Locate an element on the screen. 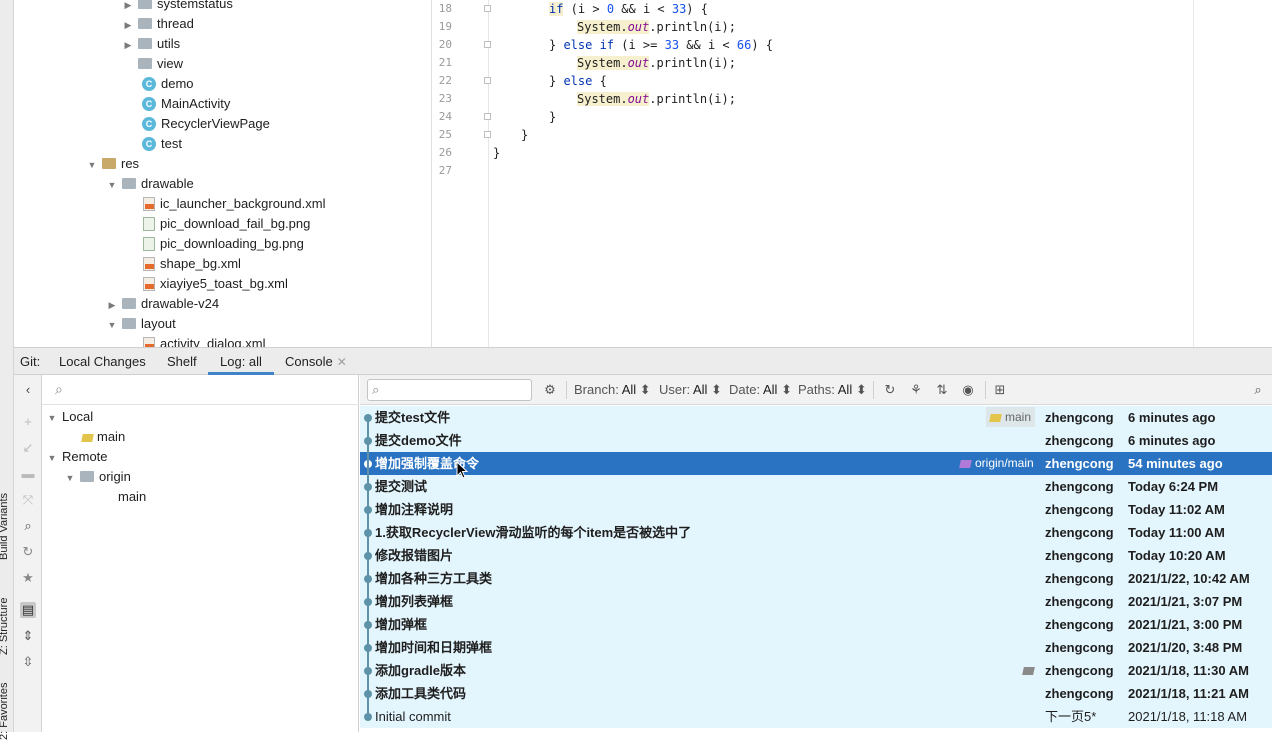 Image resolution: width=1272 pixels, height=740 pixels. build-variants-tab: Build Variants is located at coordinates (5, 526).